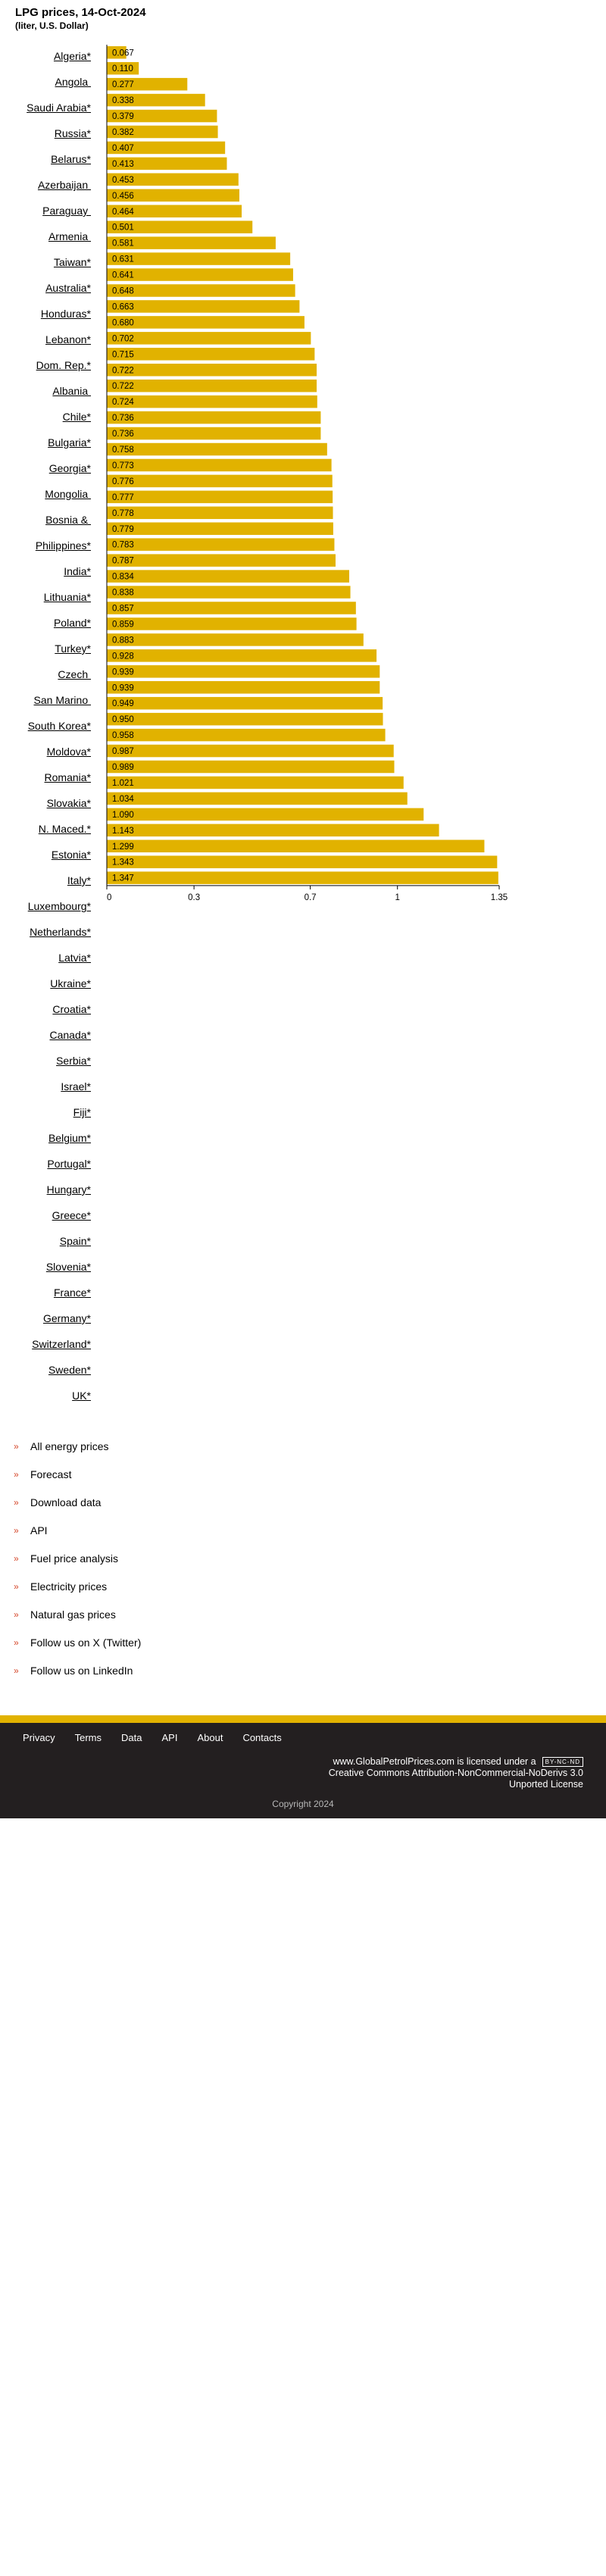  I want to click on bar-value-label: 0.641, so click(123, 276).